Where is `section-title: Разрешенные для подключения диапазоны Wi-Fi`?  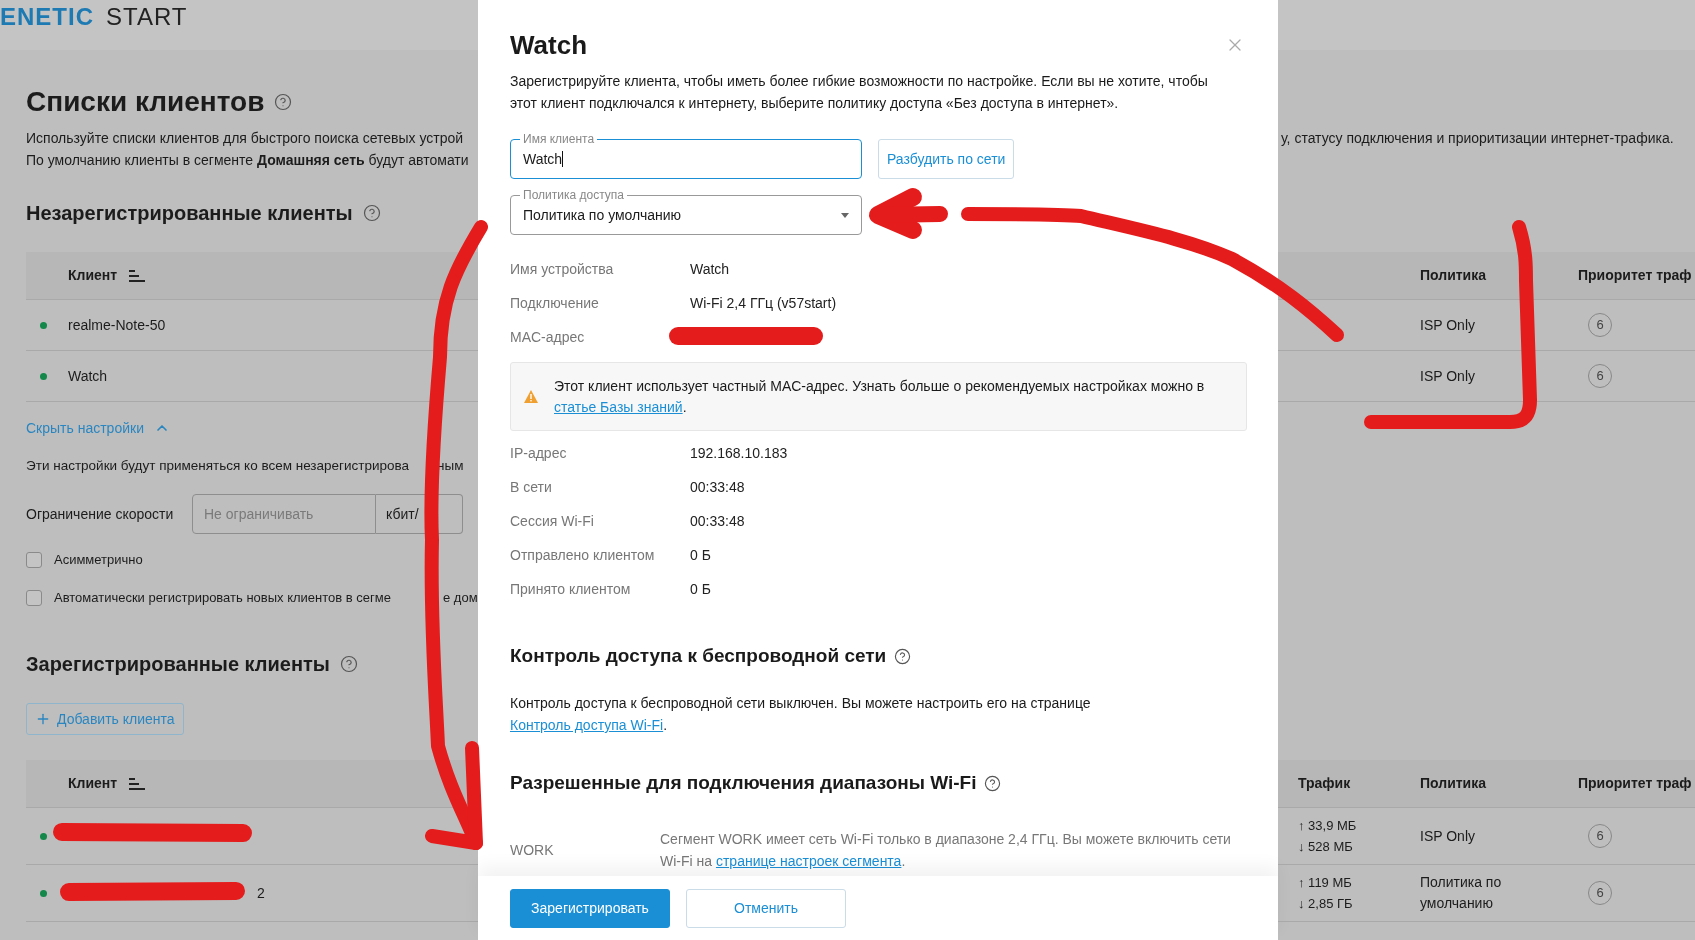 section-title: Разрешенные для подключения диапазоны Wi-Fi is located at coordinates (743, 782).